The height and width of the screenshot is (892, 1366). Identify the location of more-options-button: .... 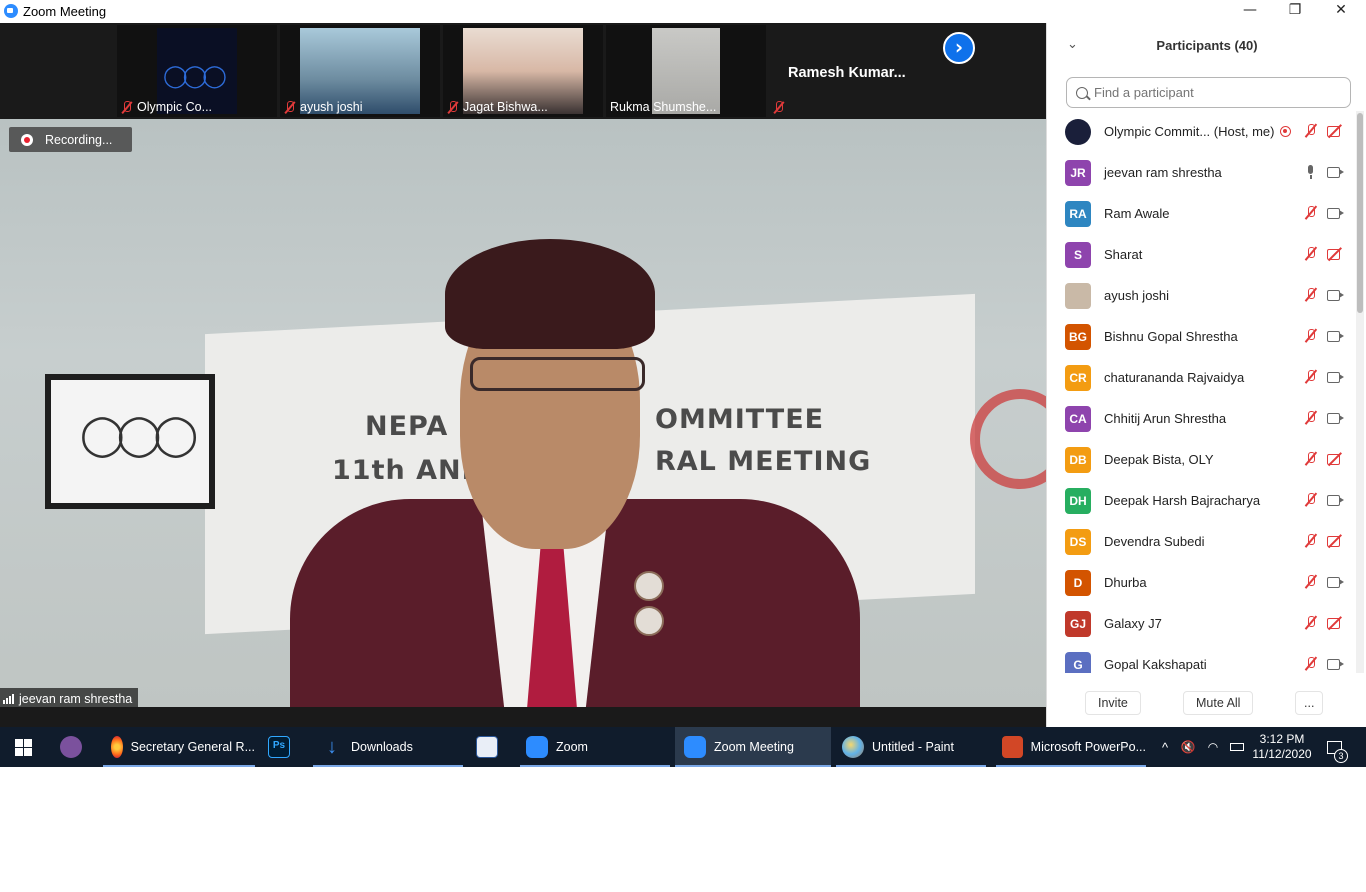
(1309, 703).